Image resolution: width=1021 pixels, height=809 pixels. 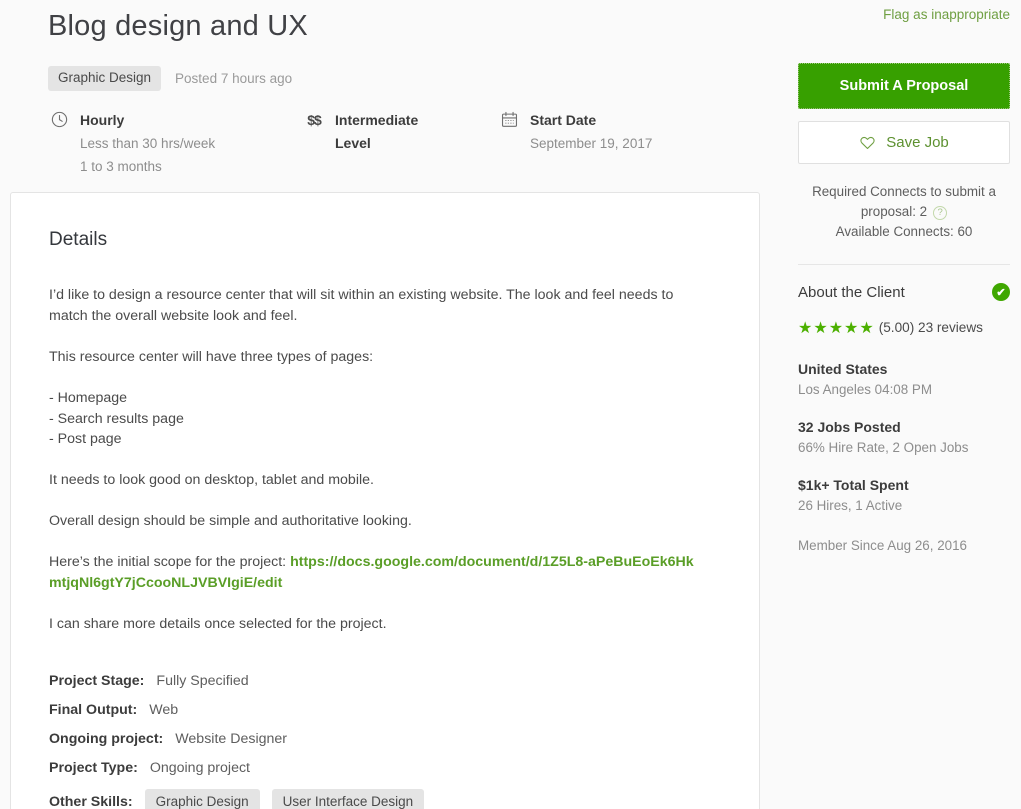 I want to click on attribute-row-ongoing-project: Ongoing project: Website Designer, so click(x=385, y=739).